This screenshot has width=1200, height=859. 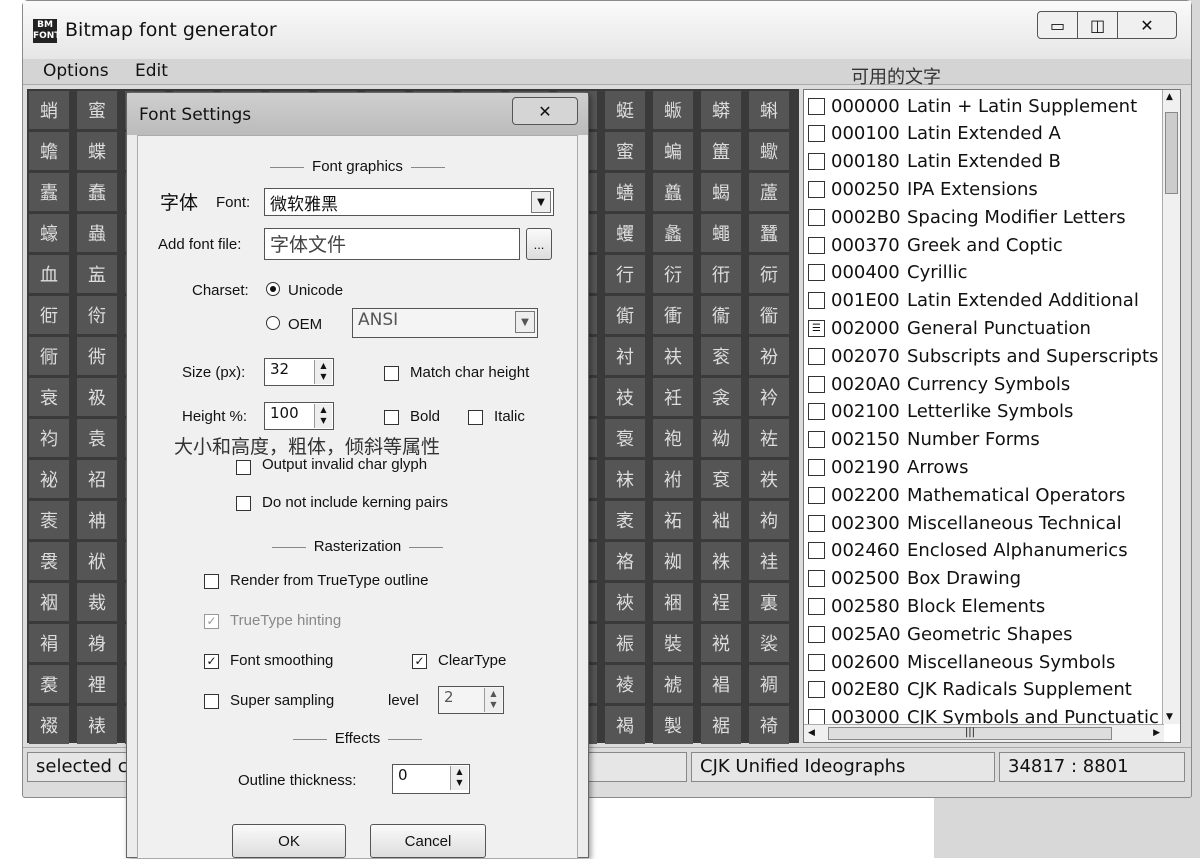 What do you see at coordinates (922, 440) in the screenshot?
I see `char-range-row: 002150 Number Forms` at bounding box center [922, 440].